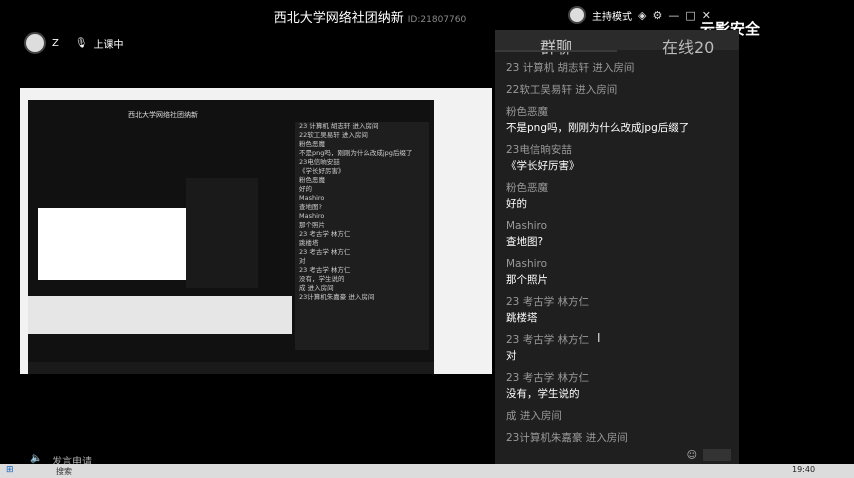 This screenshot has width=854, height=478. I want to click on host-mode-label: 主持模式, so click(612, 15).